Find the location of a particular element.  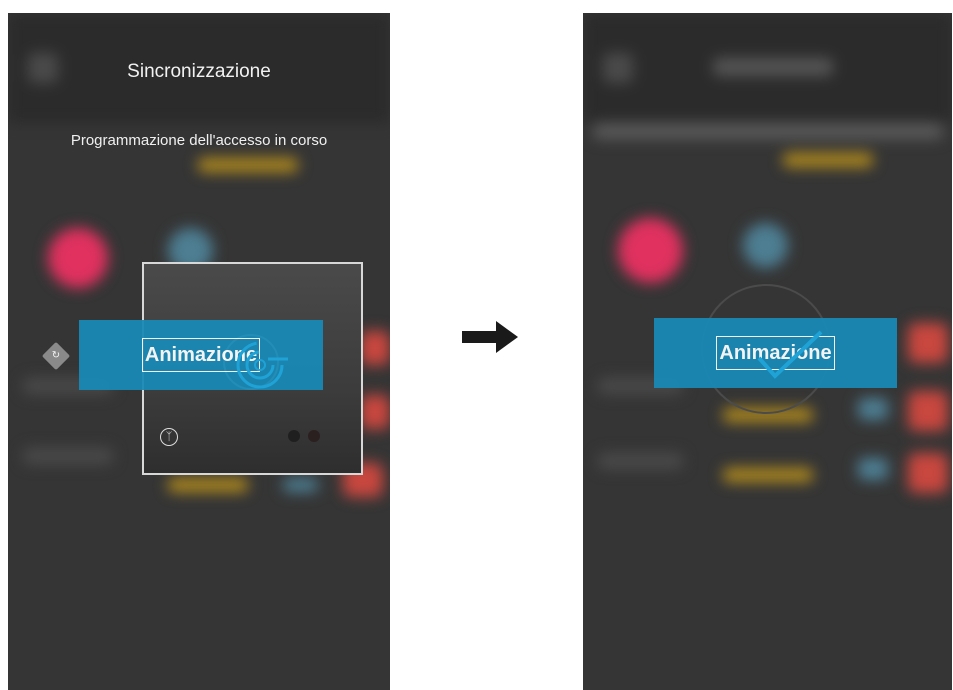

arrow-right-icon is located at coordinates (490, 337).